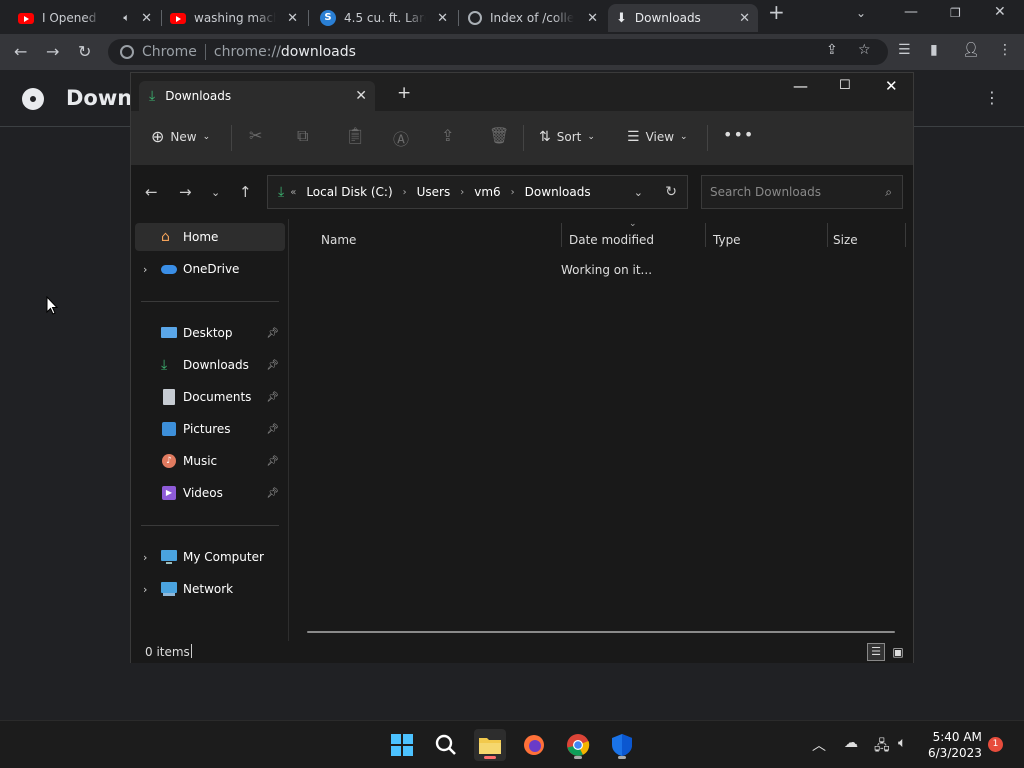 The width and height of the screenshot is (1024, 768). What do you see at coordinates (361, 96) in the screenshot?
I see `close-tab-icon: ✕` at bounding box center [361, 96].